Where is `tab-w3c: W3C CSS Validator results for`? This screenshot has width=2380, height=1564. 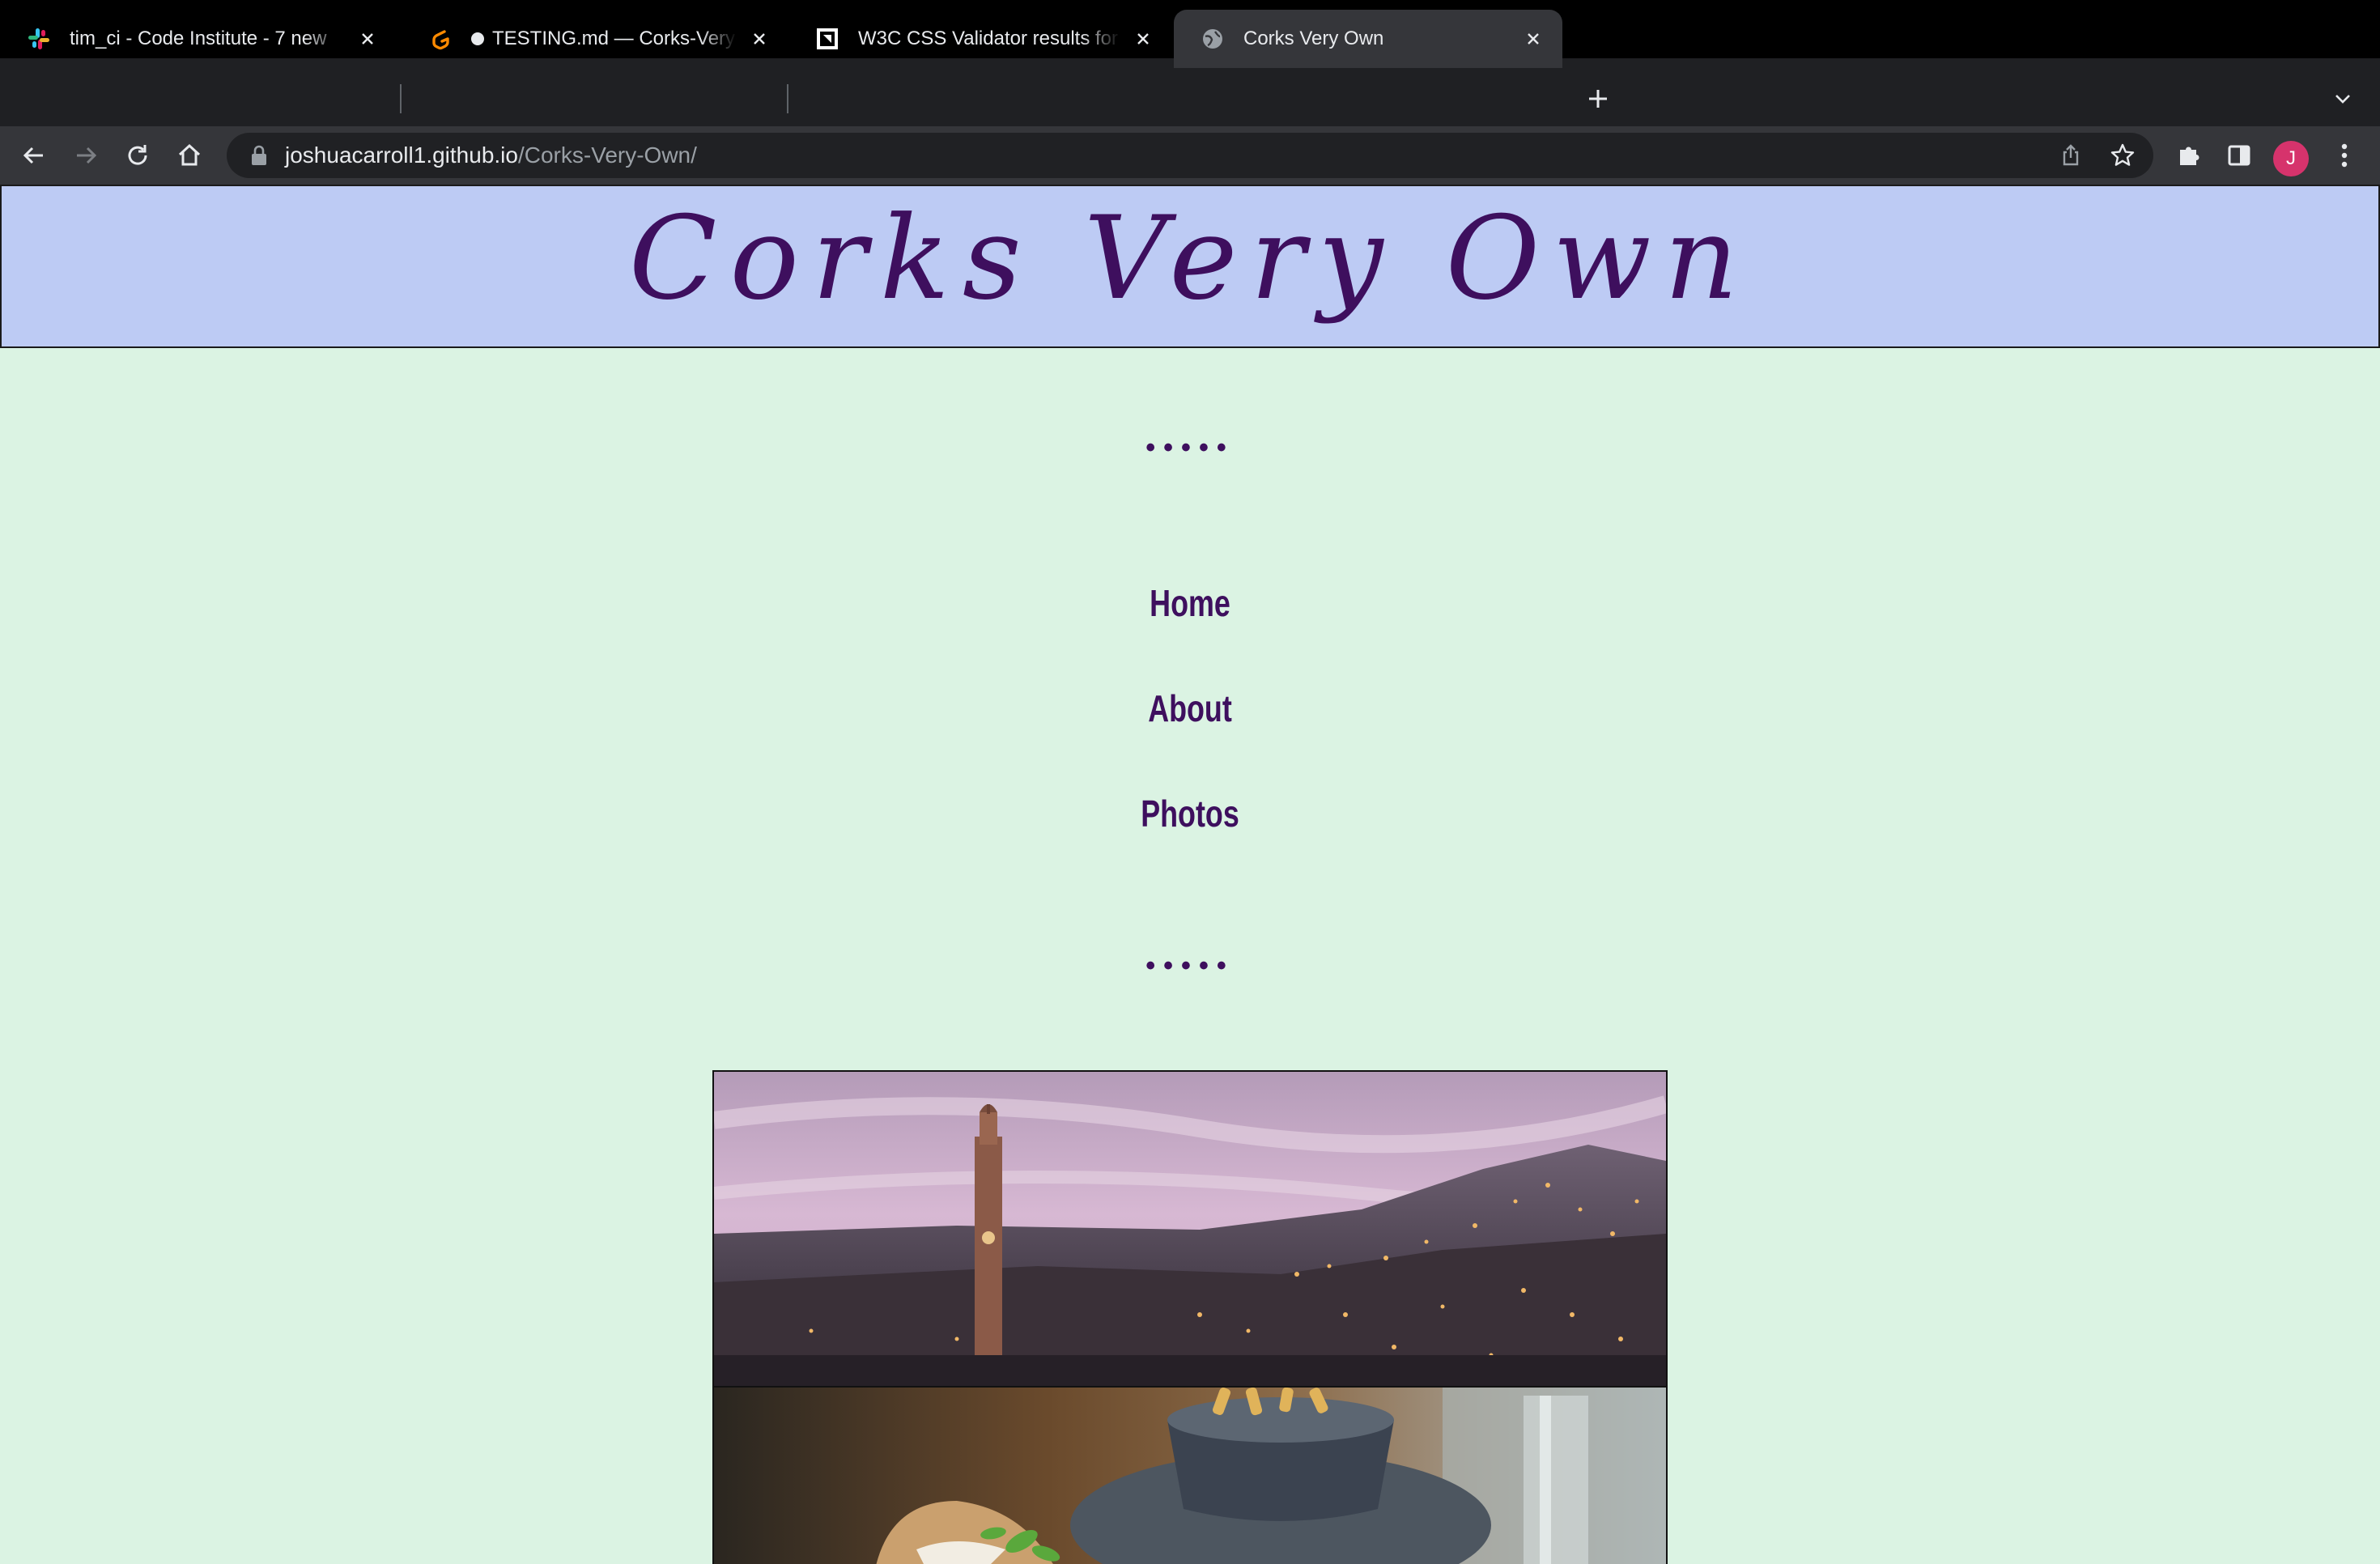
tab-w3c: W3C CSS Validator results for is located at coordinates (980, 39).